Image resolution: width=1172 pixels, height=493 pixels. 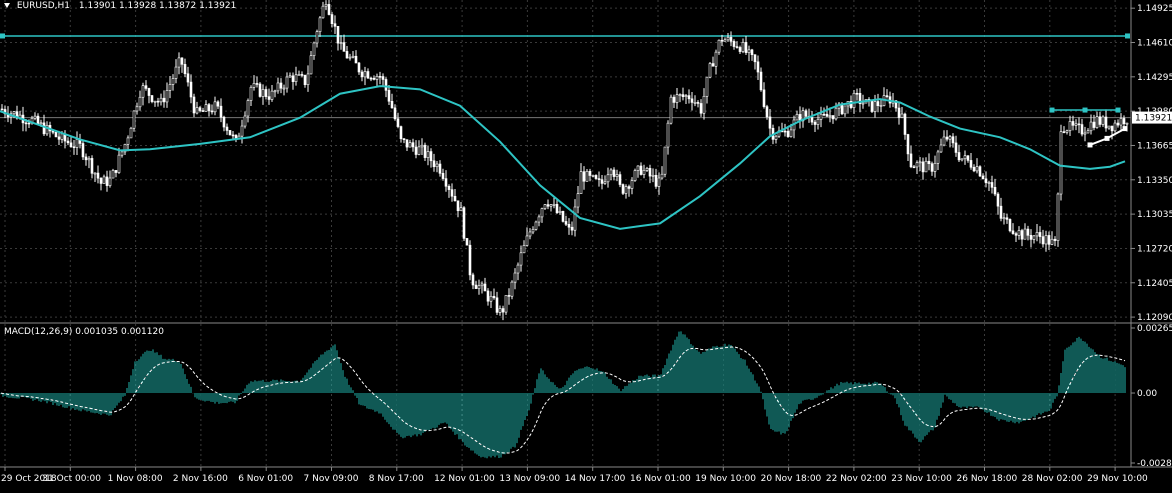 What do you see at coordinates (157, 6) in the screenshot?
I see `ohlc-values: 1.13901 1.13928 1.13872 1.13921` at bounding box center [157, 6].